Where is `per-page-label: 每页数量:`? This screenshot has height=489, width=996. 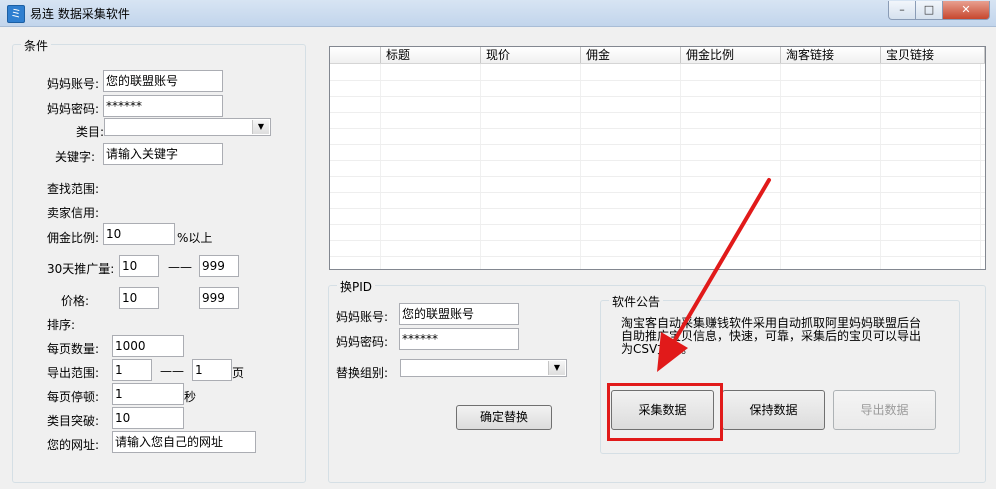
per-page-label: 每页数量: is located at coordinates (73, 349).